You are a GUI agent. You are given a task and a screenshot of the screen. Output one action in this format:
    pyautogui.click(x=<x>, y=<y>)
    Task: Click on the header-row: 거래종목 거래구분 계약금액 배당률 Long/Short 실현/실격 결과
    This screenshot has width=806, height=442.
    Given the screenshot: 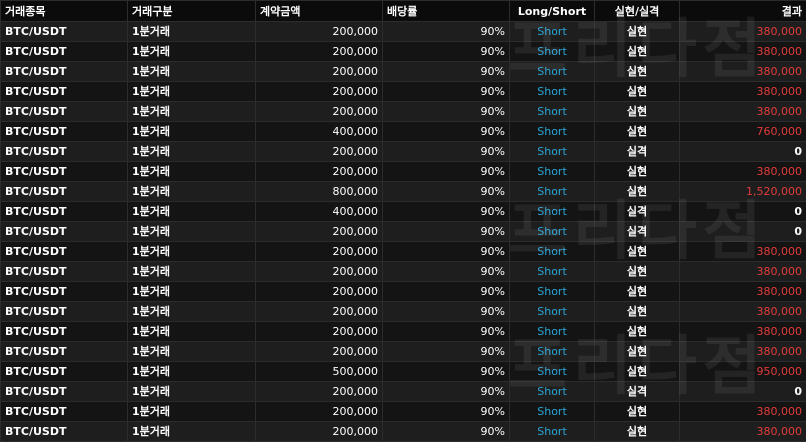 What is the action you would take?
    pyautogui.click(x=403, y=11)
    